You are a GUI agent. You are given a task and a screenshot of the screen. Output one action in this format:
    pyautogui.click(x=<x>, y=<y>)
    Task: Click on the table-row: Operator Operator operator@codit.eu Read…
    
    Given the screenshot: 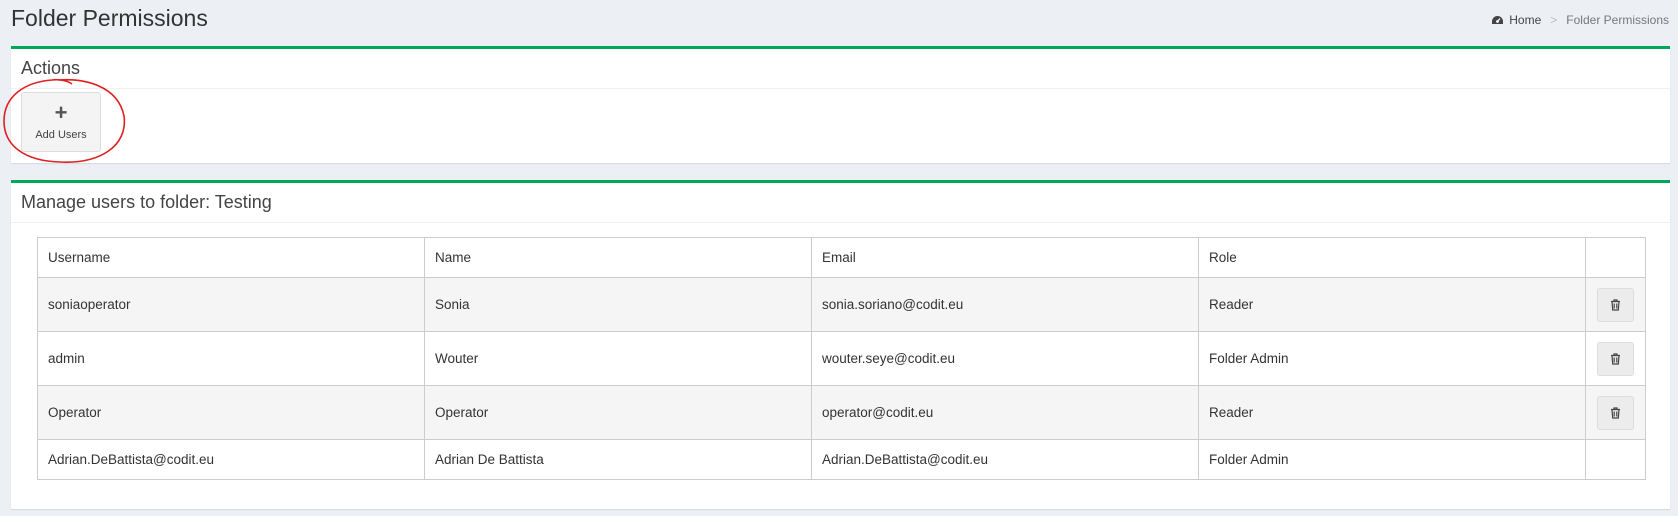 What is the action you would take?
    pyautogui.click(x=841, y=412)
    